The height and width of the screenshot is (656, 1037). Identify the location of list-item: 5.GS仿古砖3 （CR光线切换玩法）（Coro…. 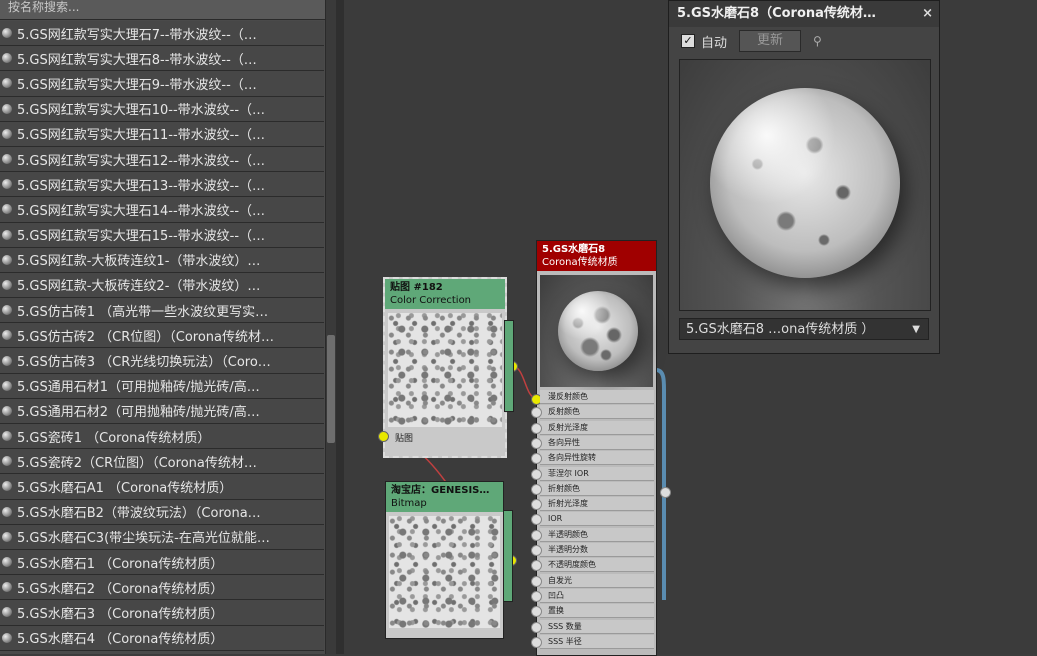
(162, 361).